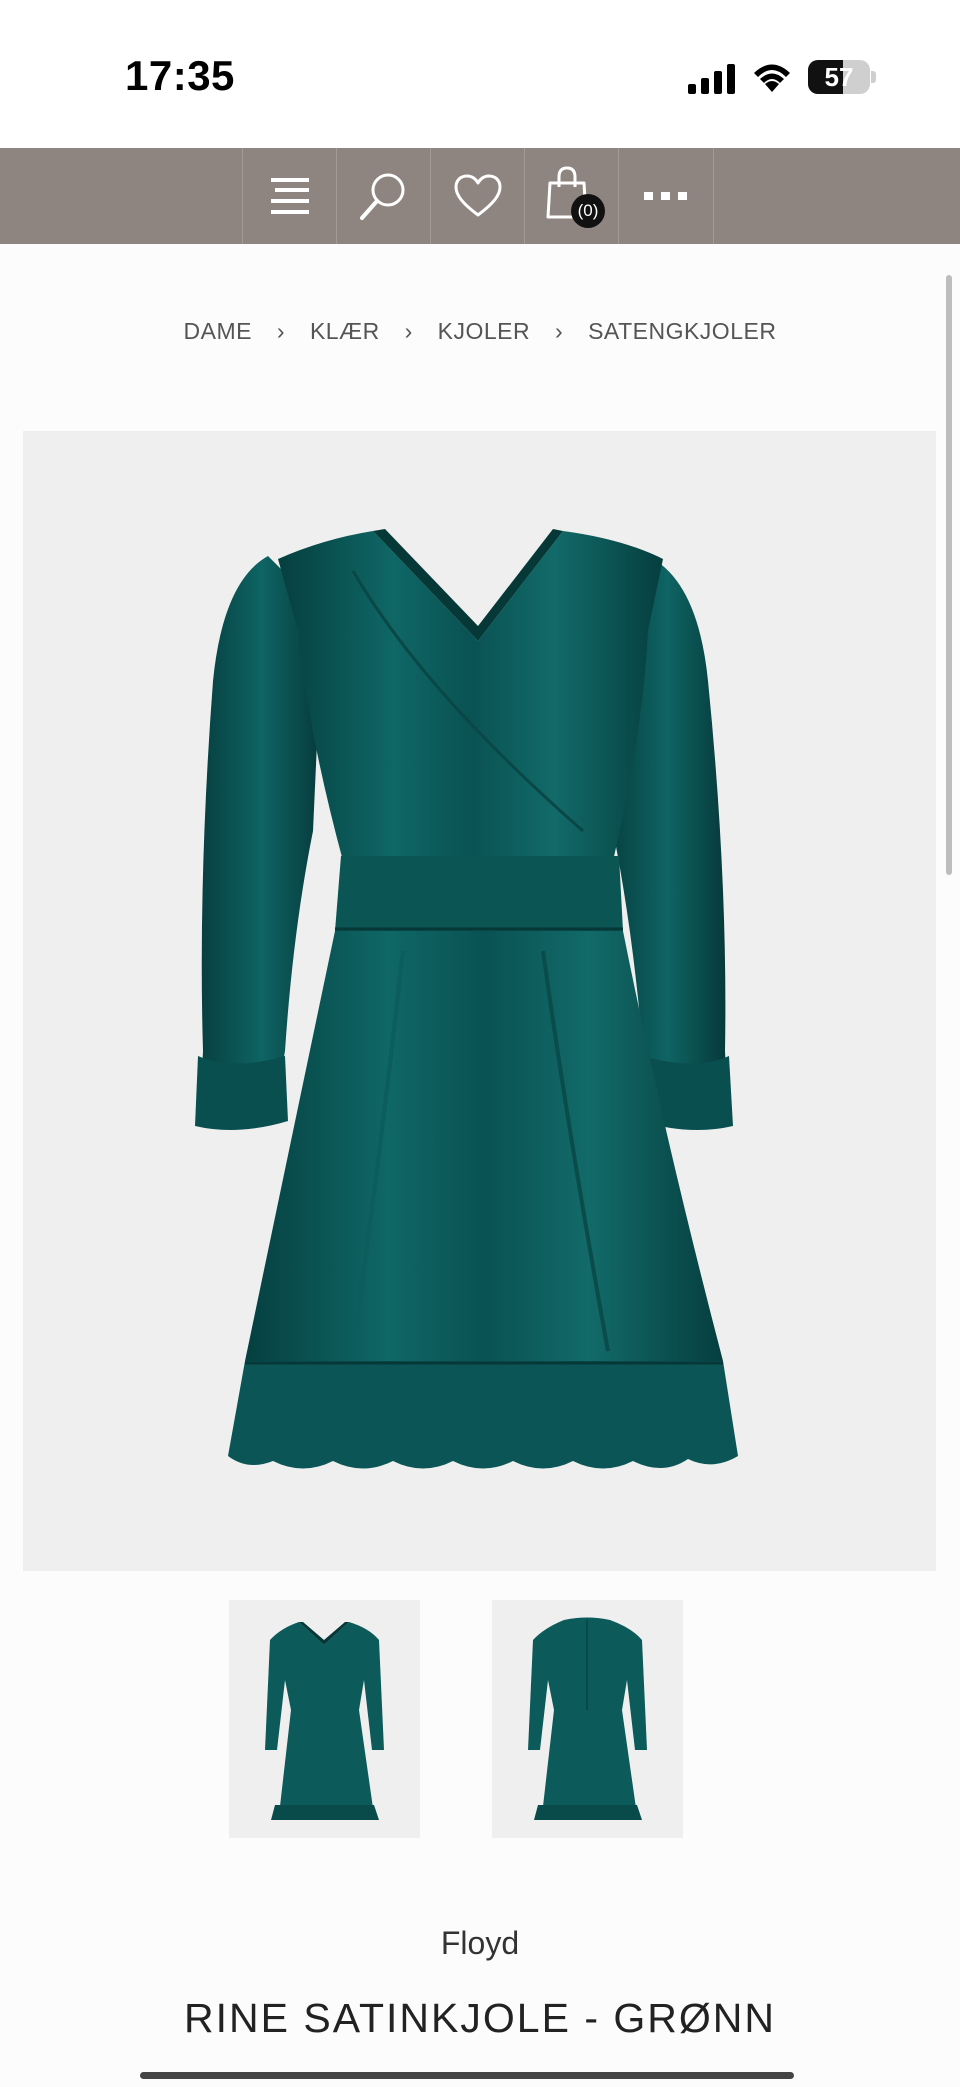 This screenshot has width=960, height=2087. I want to click on cart-count-badge: (0), so click(588, 211).